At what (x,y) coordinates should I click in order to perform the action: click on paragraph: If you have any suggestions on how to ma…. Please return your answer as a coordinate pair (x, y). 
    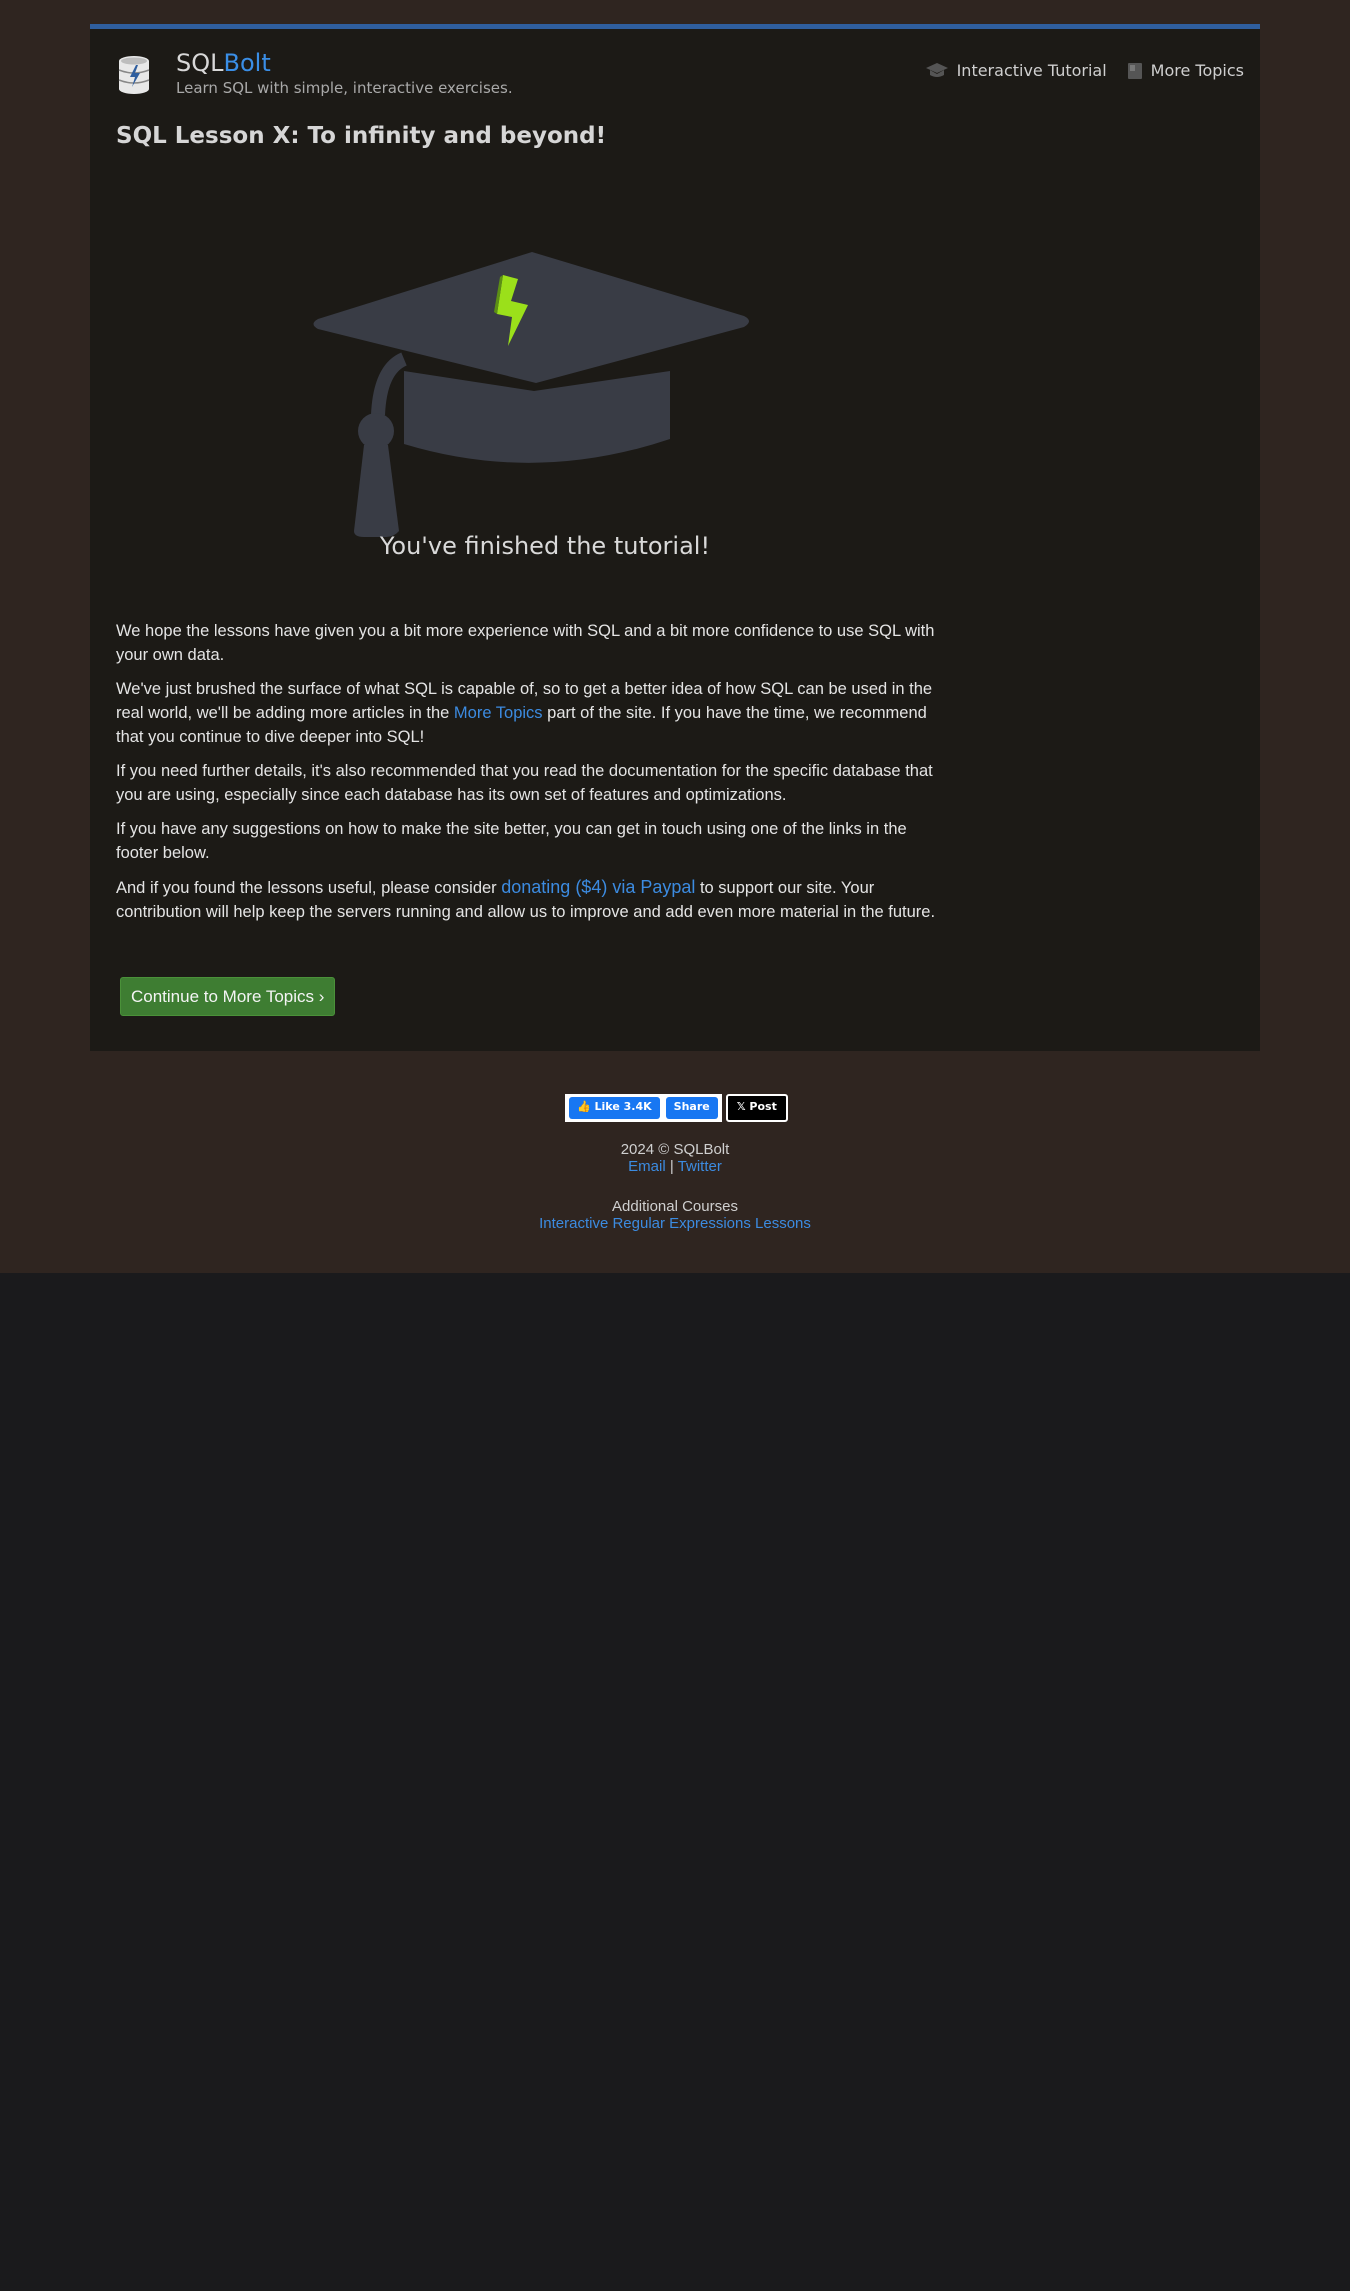
    Looking at the image, I should click on (511, 841).